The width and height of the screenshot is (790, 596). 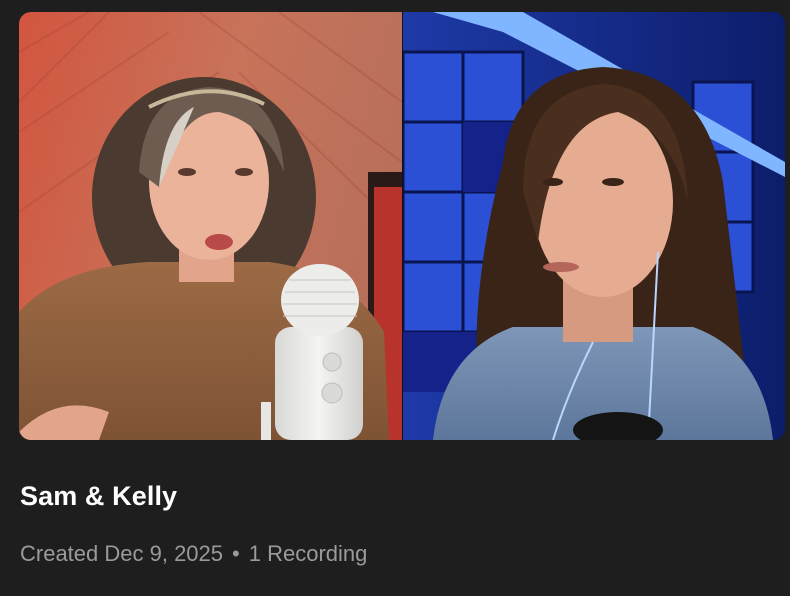 I want to click on created-date: Created Dec 9, 2025, so click(x=122, y=553).